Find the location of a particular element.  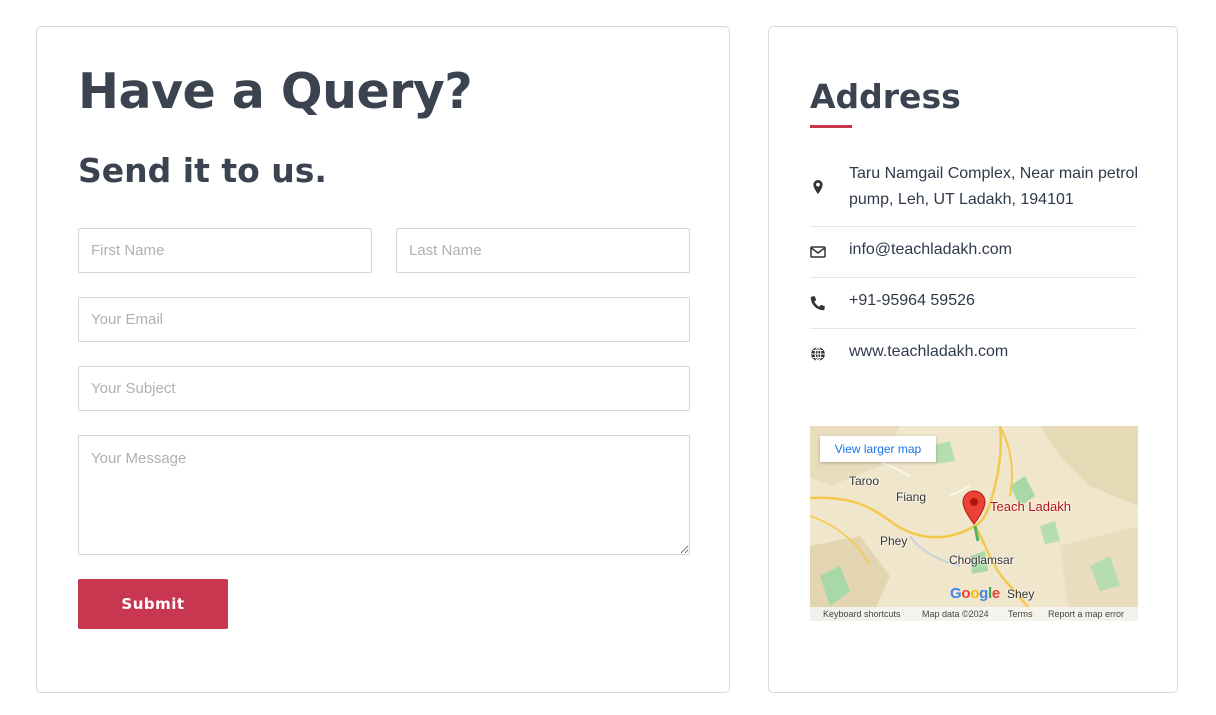

envelope-icon is located at coordinates (818, 252).